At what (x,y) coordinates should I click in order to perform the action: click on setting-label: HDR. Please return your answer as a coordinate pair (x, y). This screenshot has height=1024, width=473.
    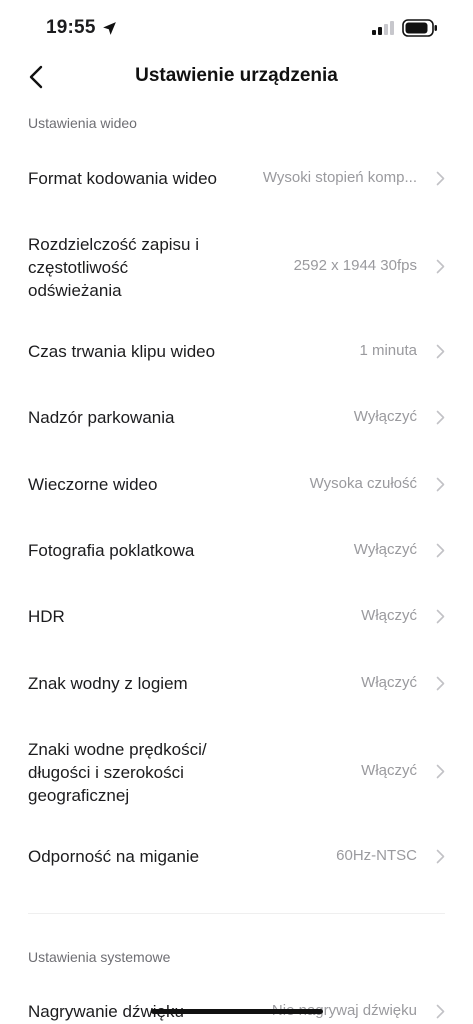
    Looking at the image, I should click on (46, 616).